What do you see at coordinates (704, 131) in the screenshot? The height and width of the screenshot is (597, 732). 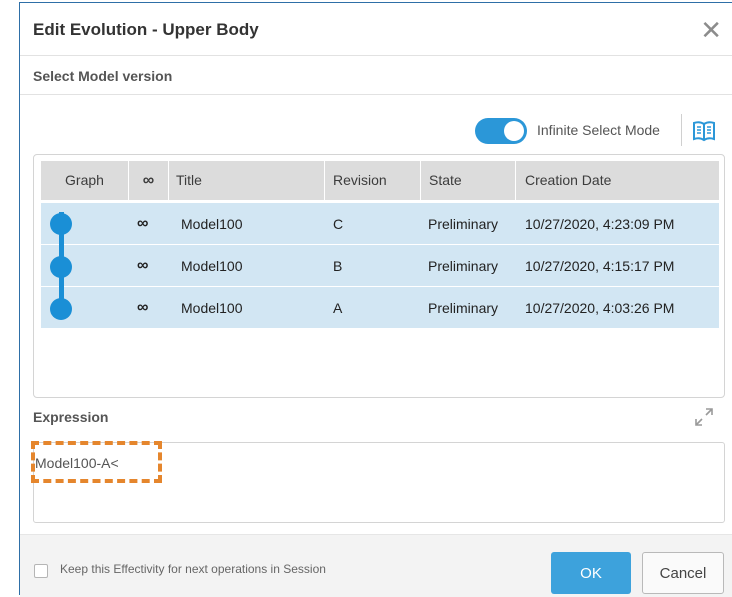 I see `book-icon` at bounding box center [704, 131].